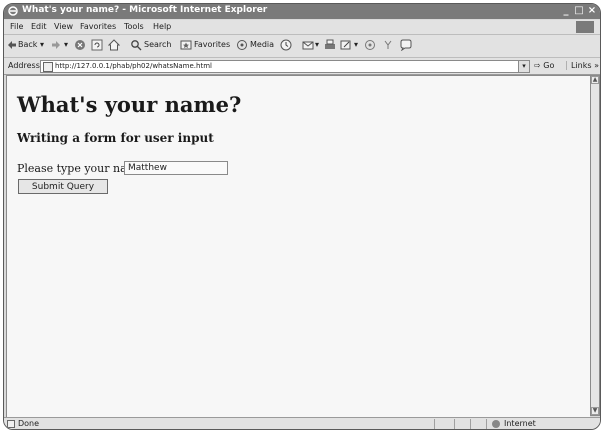 The image size is (604, 433). Describe the element at coordinates (496, 424) in the screenshot. I see `globe-icon` at that location.